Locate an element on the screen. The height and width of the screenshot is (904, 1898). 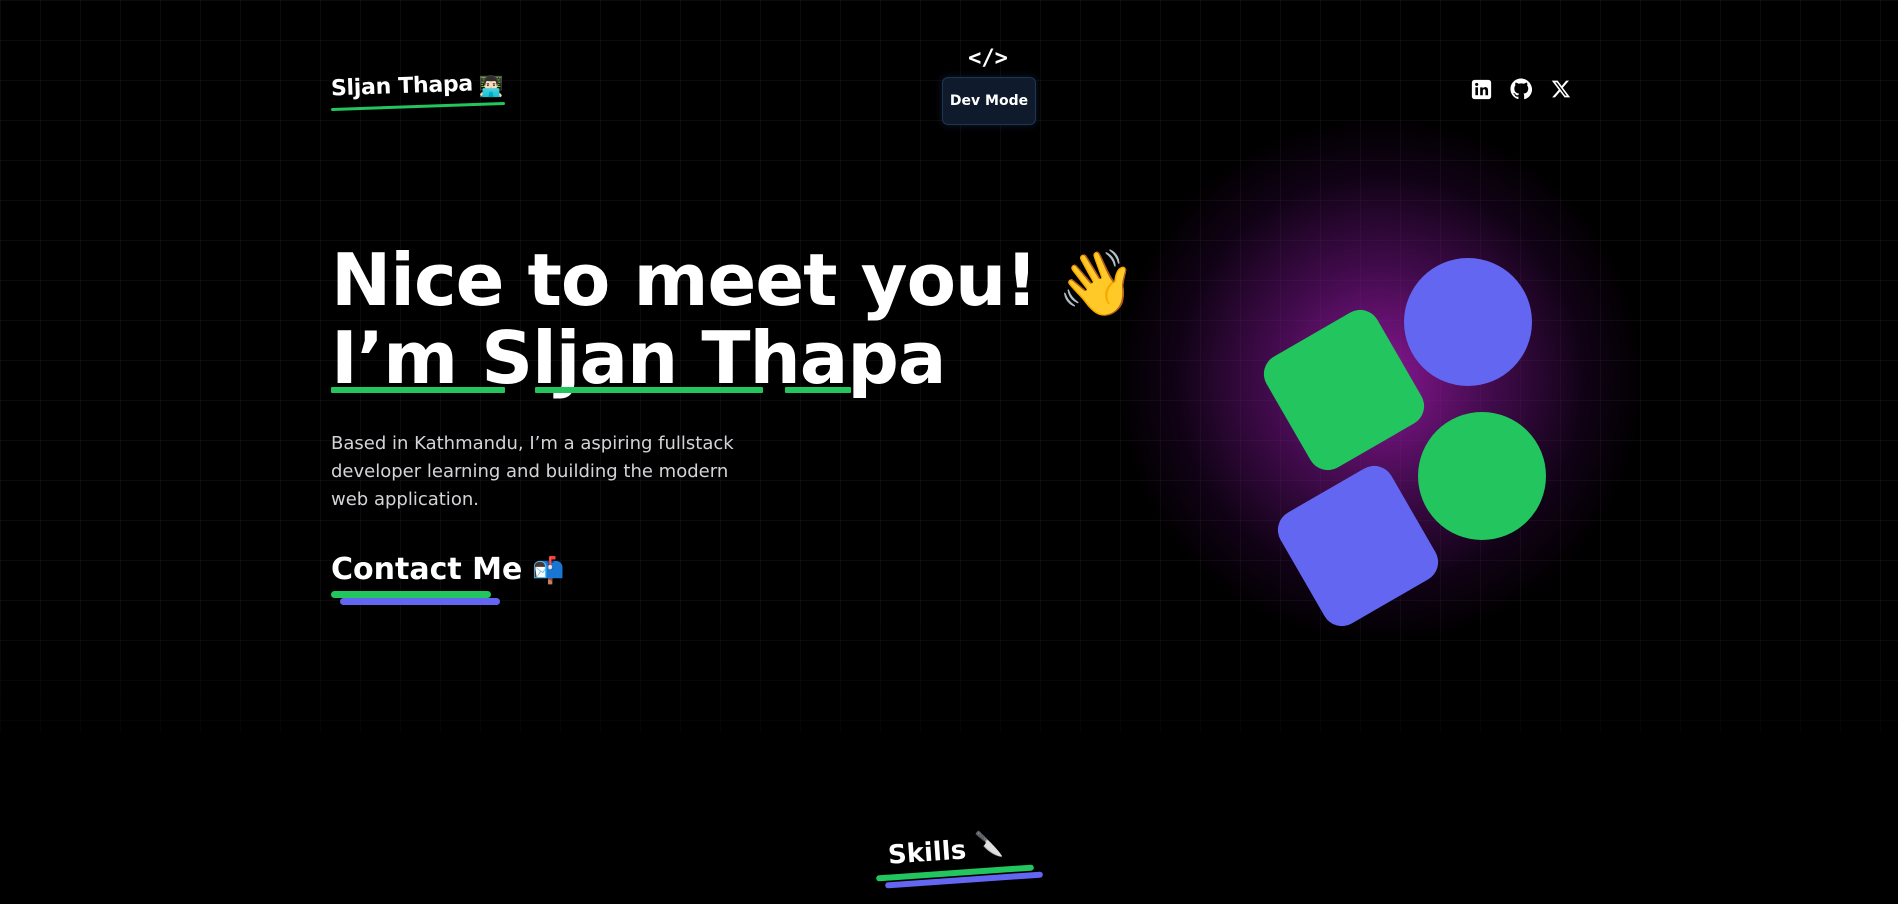
social-links is located at coordinates (1521, 89).